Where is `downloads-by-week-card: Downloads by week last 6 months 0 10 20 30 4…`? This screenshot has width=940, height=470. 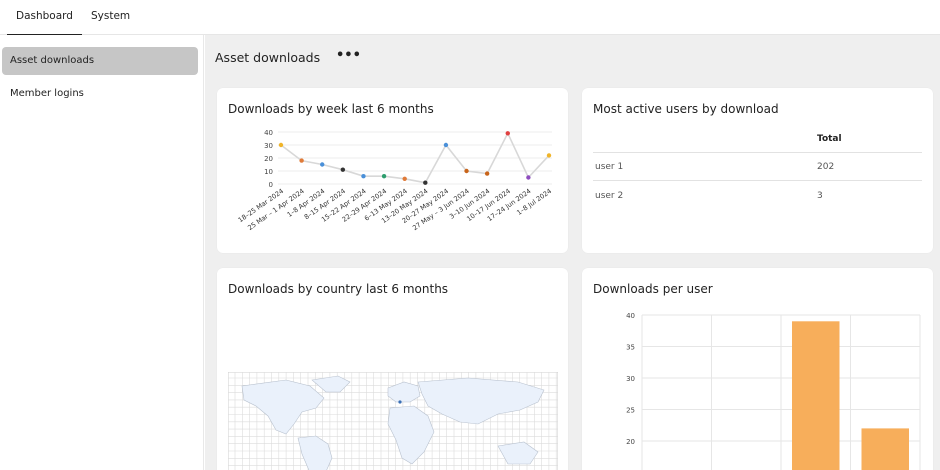
downloads-by-week-card: Downloads by week last 6 months 0 10 20 30 4… is located at coordinates (392, 170).